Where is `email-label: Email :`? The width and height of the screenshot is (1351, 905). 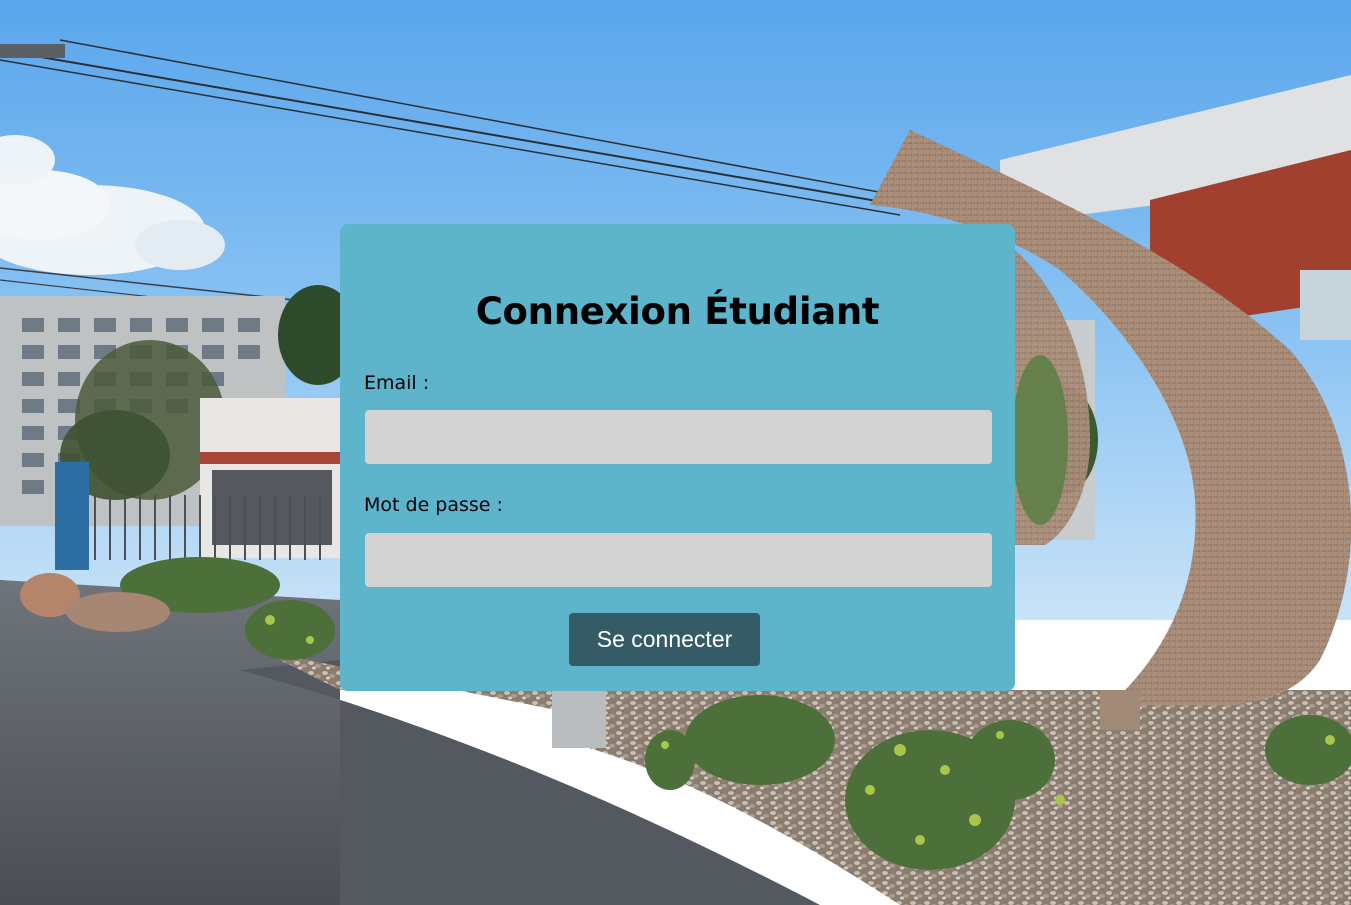 email-label: Email : is located at coordinates (397, 383).